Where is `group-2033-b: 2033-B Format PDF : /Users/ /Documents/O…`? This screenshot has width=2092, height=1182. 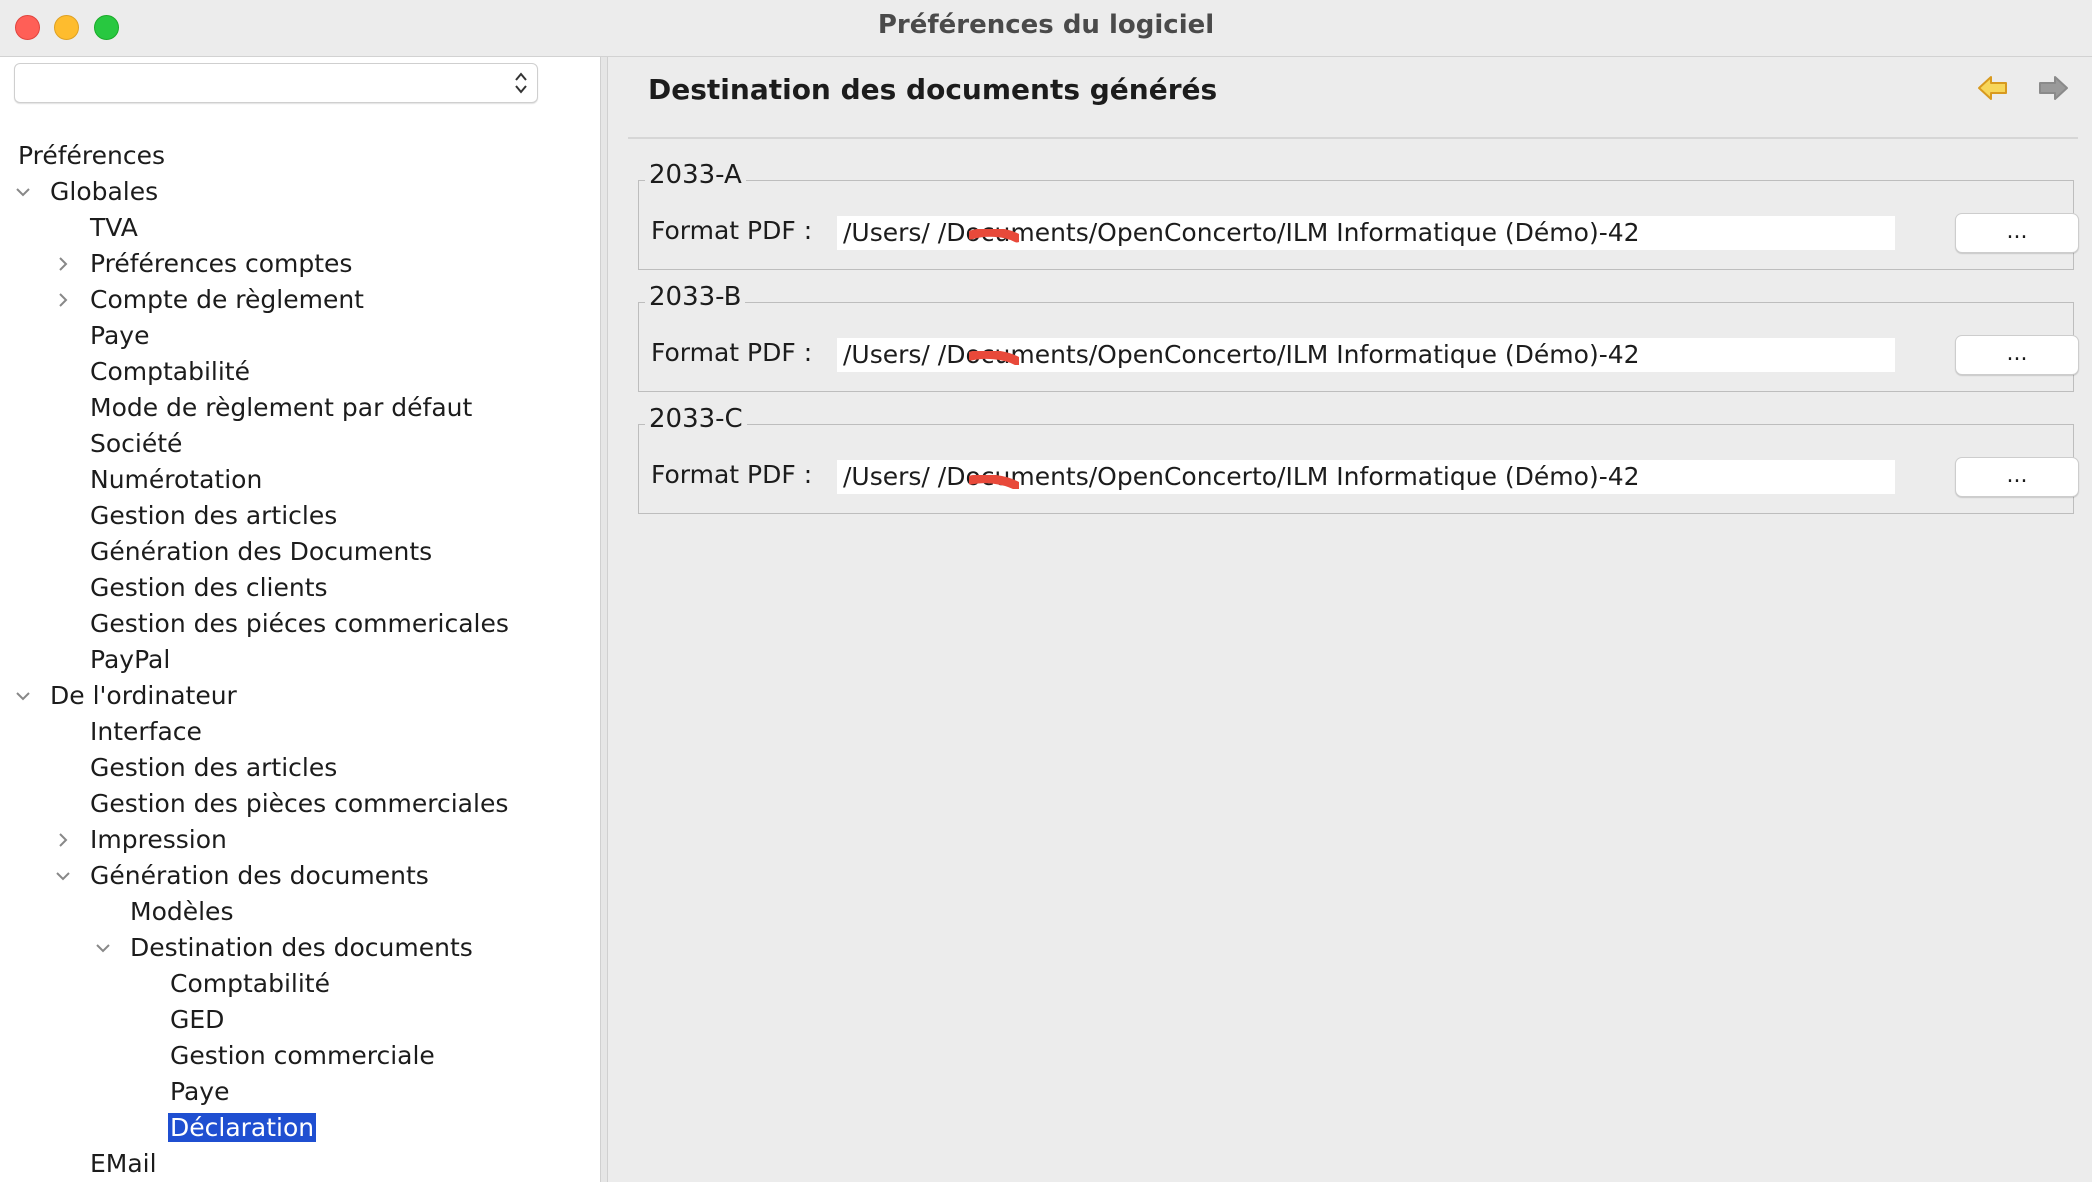 group-2033-b: 2033-B Format PDF : /Users/ /Documents/O… is located at coordinates (1358, 336).